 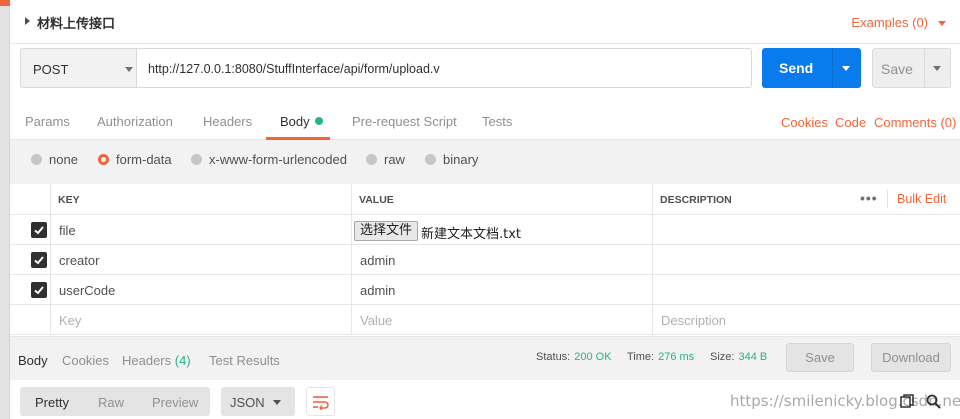 What do you see at coordinates (69, 200) in the screenshot?
I see `column-label: KEY` at bounding box center [69, 200].